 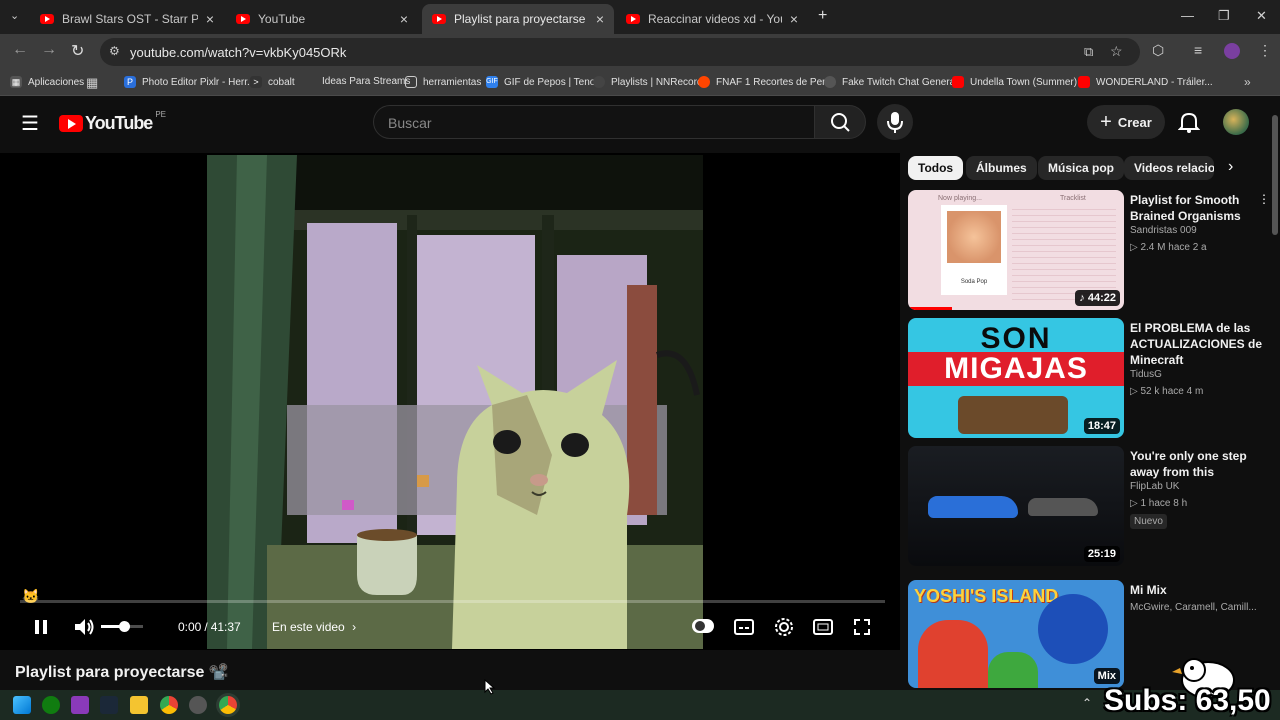 I want to click on user-avatar, so click(x=1236, y=122).